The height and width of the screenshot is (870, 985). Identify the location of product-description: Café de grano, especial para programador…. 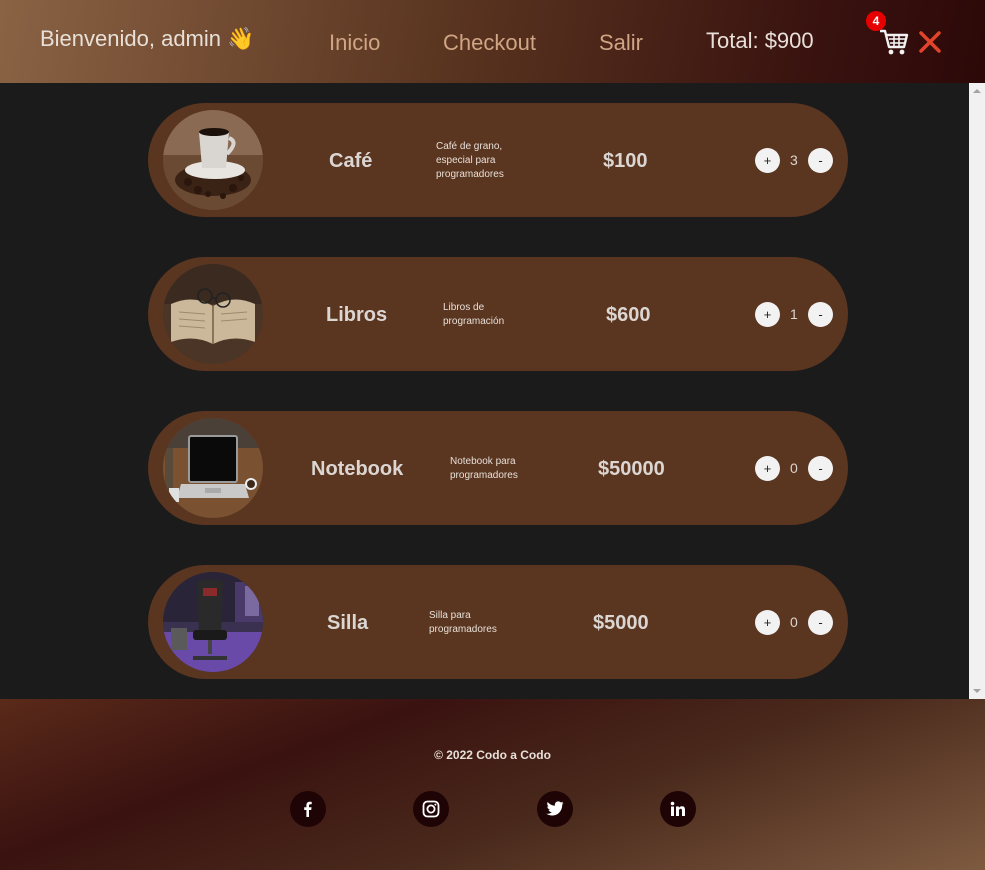
(470, 160).